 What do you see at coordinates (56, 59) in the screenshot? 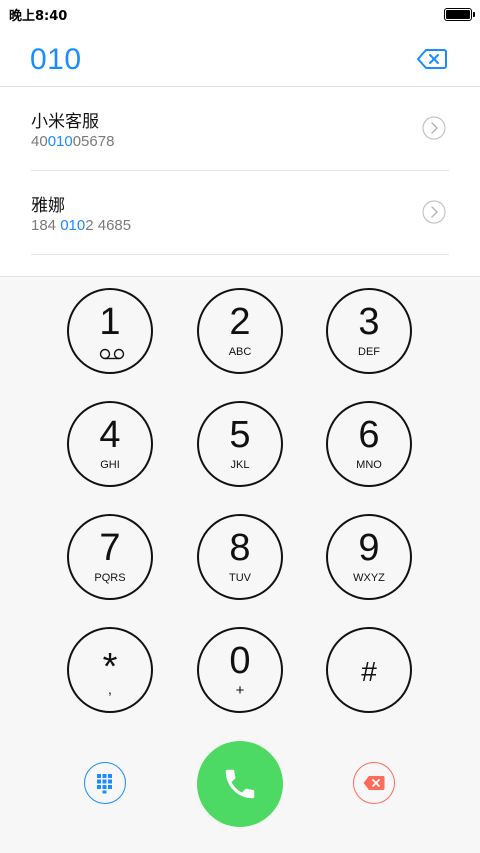
I see `dialed-number: 010` at bounding box center [56, 59].